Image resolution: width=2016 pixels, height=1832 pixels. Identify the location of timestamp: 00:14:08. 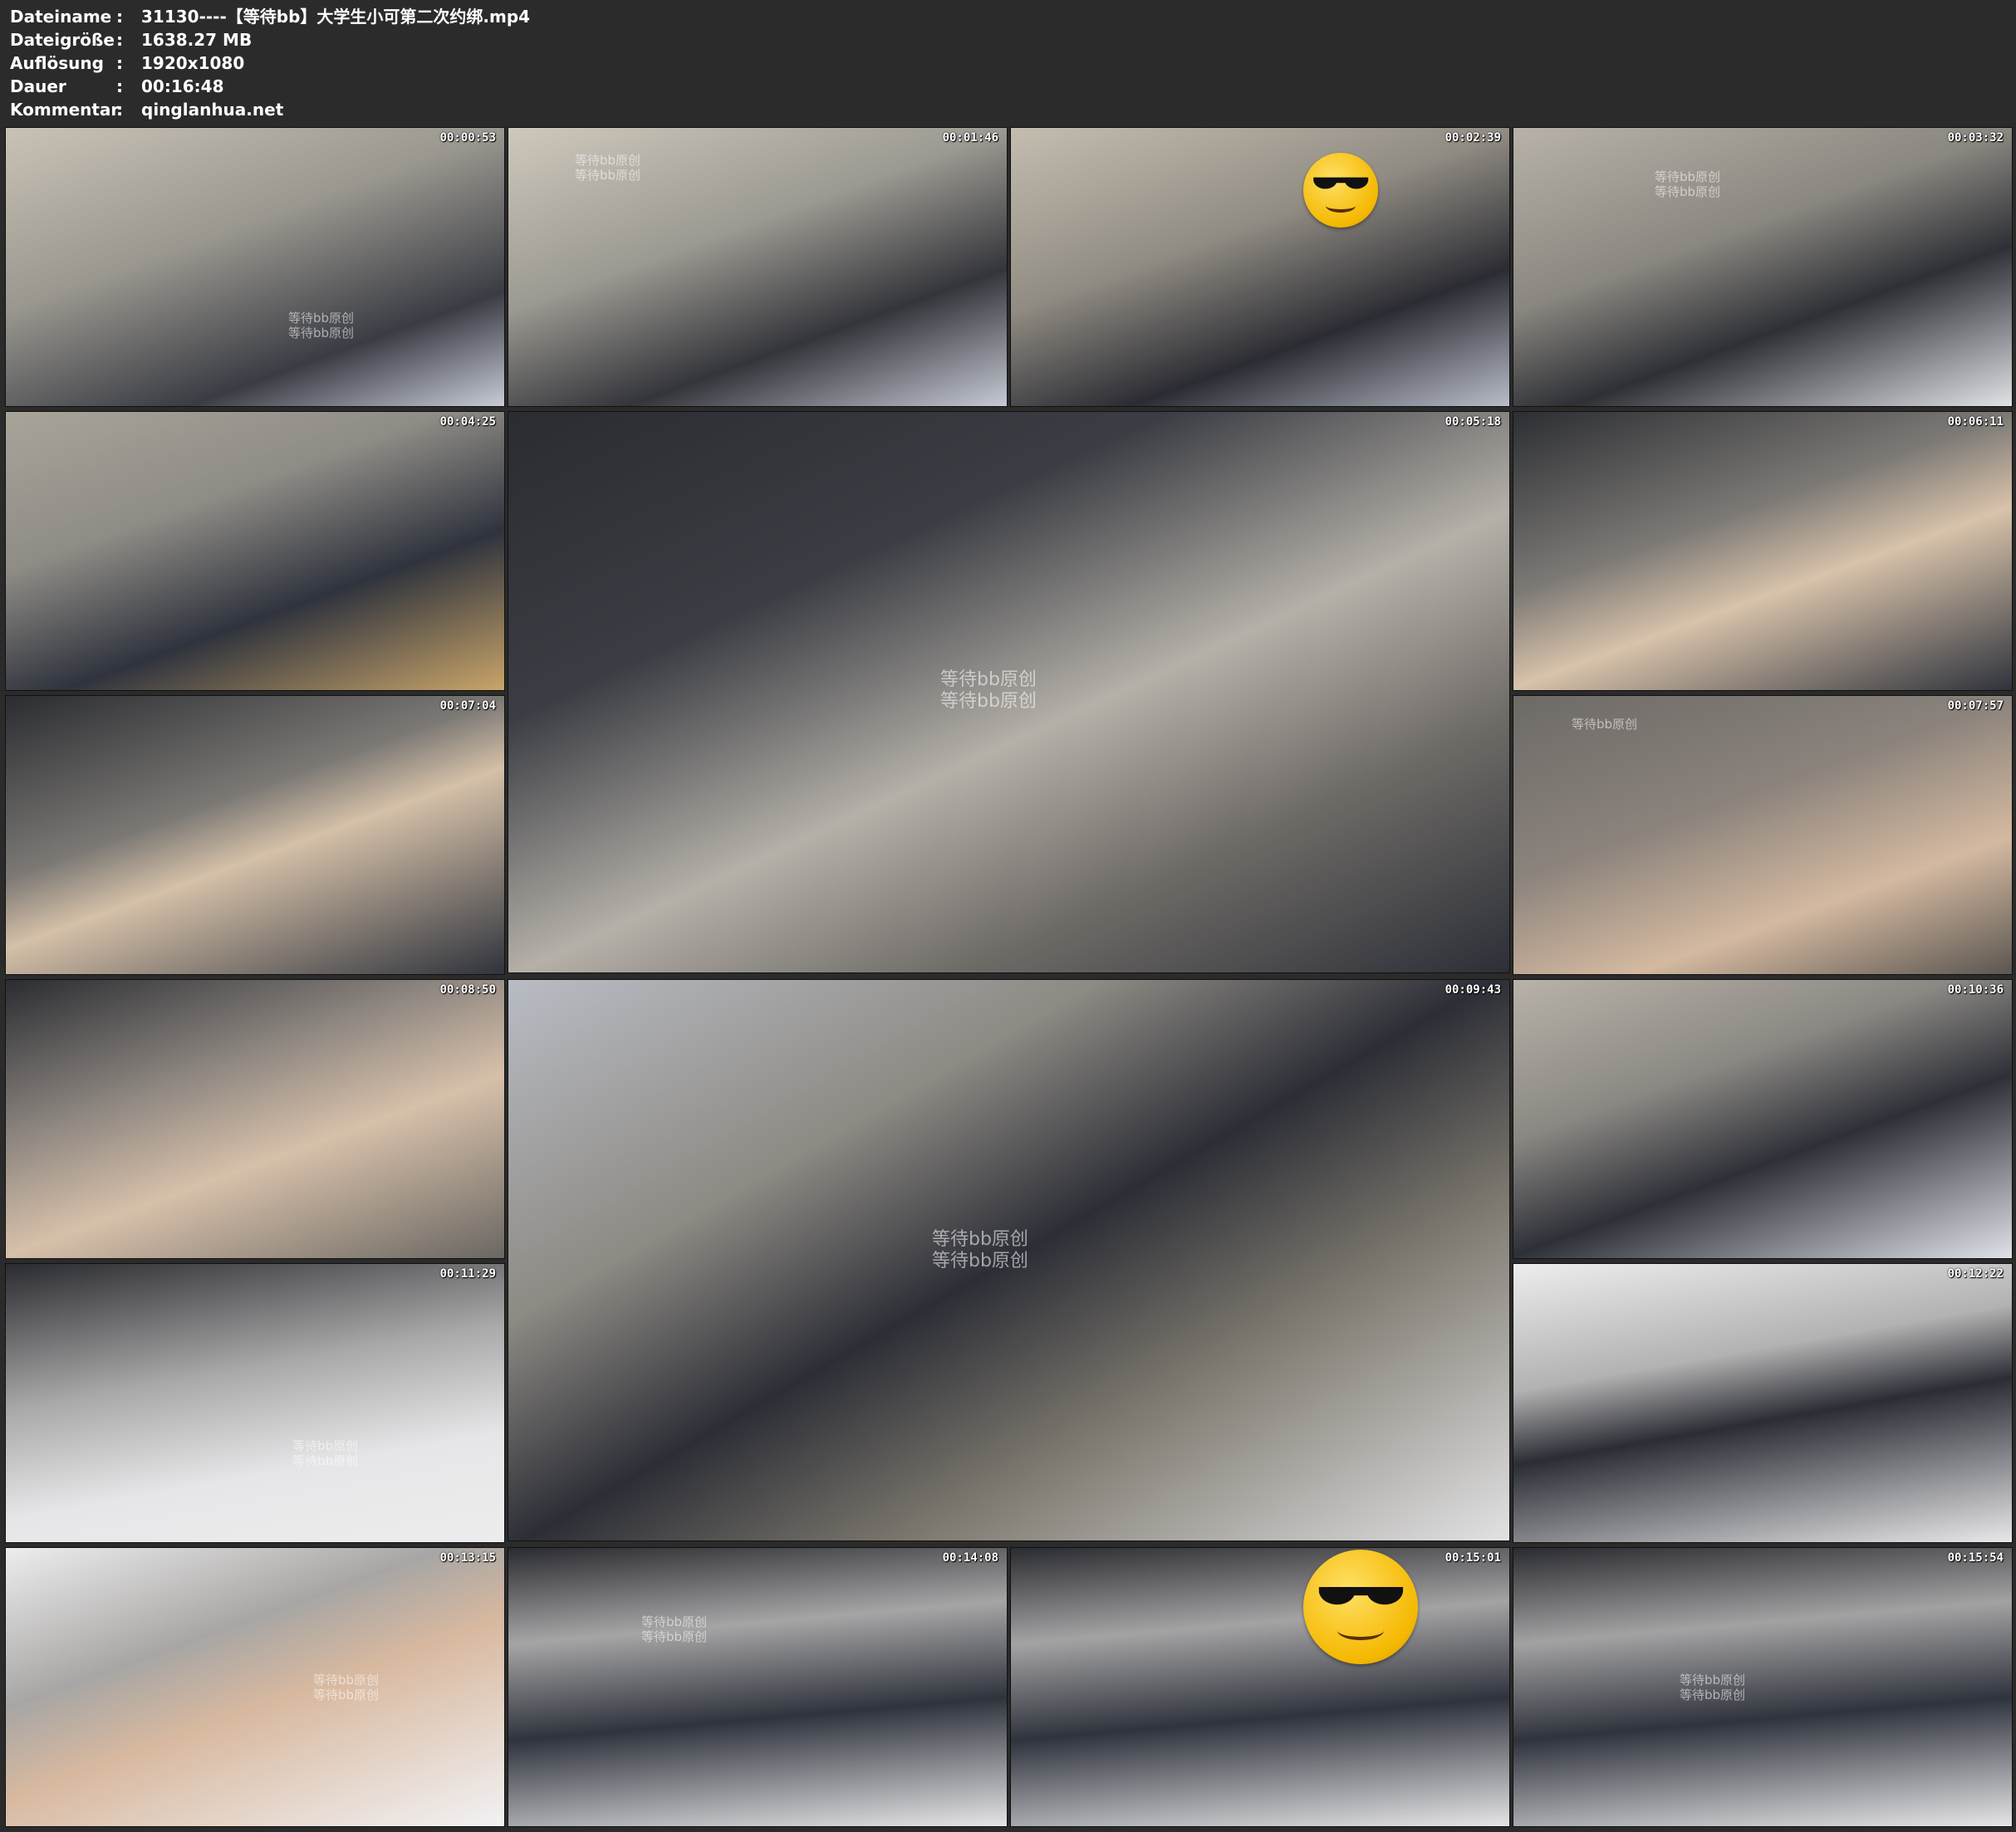
(970, 1558).